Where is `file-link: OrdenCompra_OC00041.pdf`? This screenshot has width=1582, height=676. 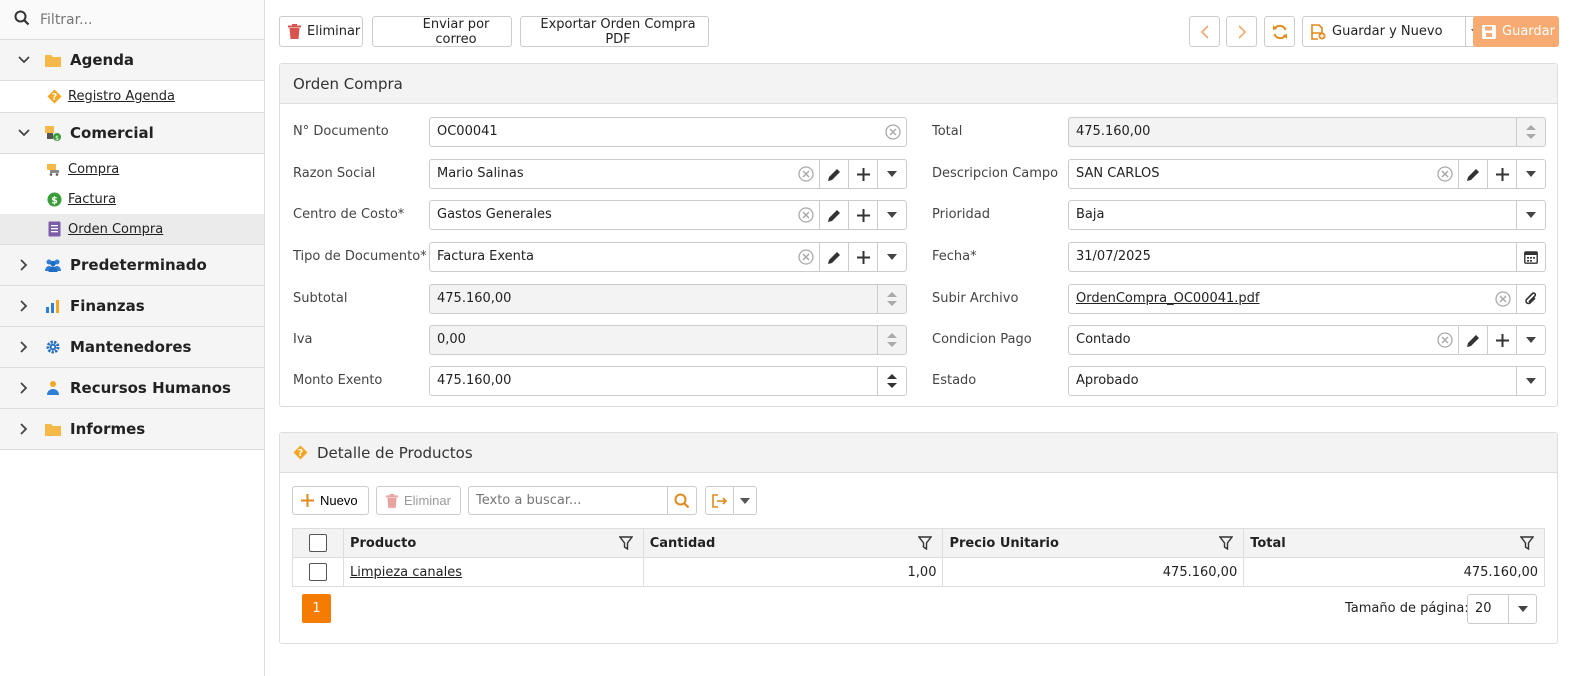
file-link: OrdenCompra_OC00041.pdf is located at coordinates (1167, 299).